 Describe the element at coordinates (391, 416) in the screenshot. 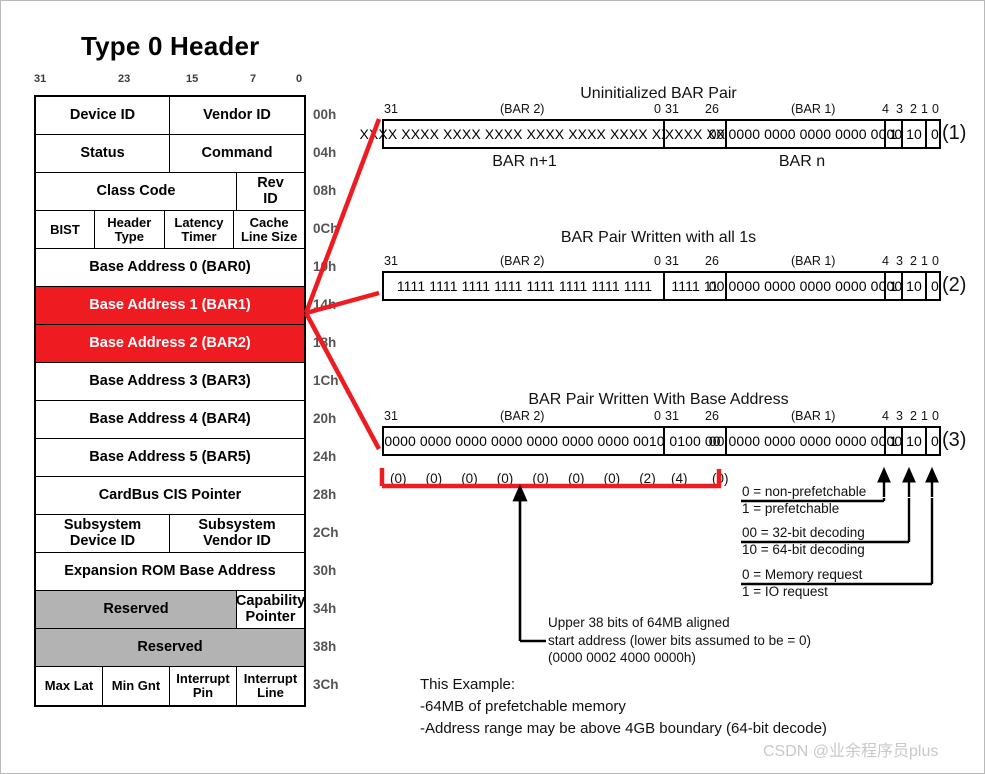

I see `bar2-bit-31: 31` at that location.